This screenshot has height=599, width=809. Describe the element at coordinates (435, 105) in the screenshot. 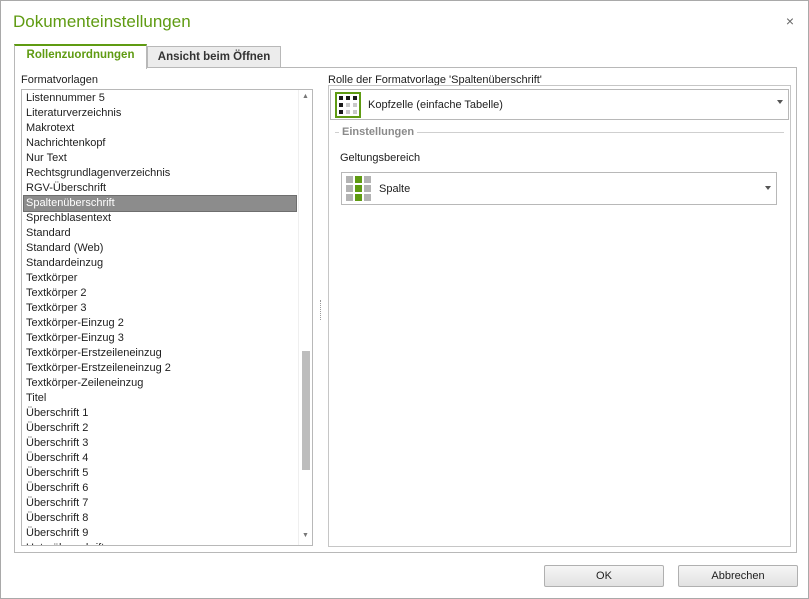

I see `role-dropdown-value: Kopfzelle (einfache Tabelle)` at that location.